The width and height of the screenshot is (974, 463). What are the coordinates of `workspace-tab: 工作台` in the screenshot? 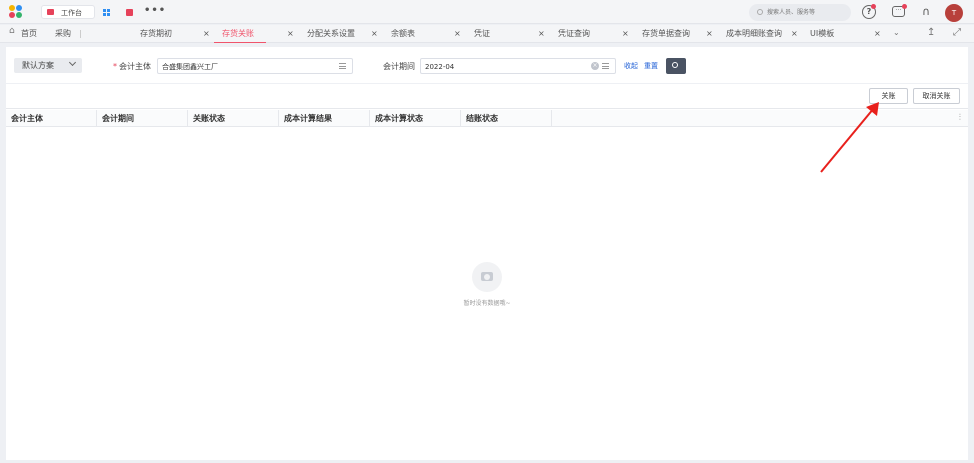 It's located at (68, 12).